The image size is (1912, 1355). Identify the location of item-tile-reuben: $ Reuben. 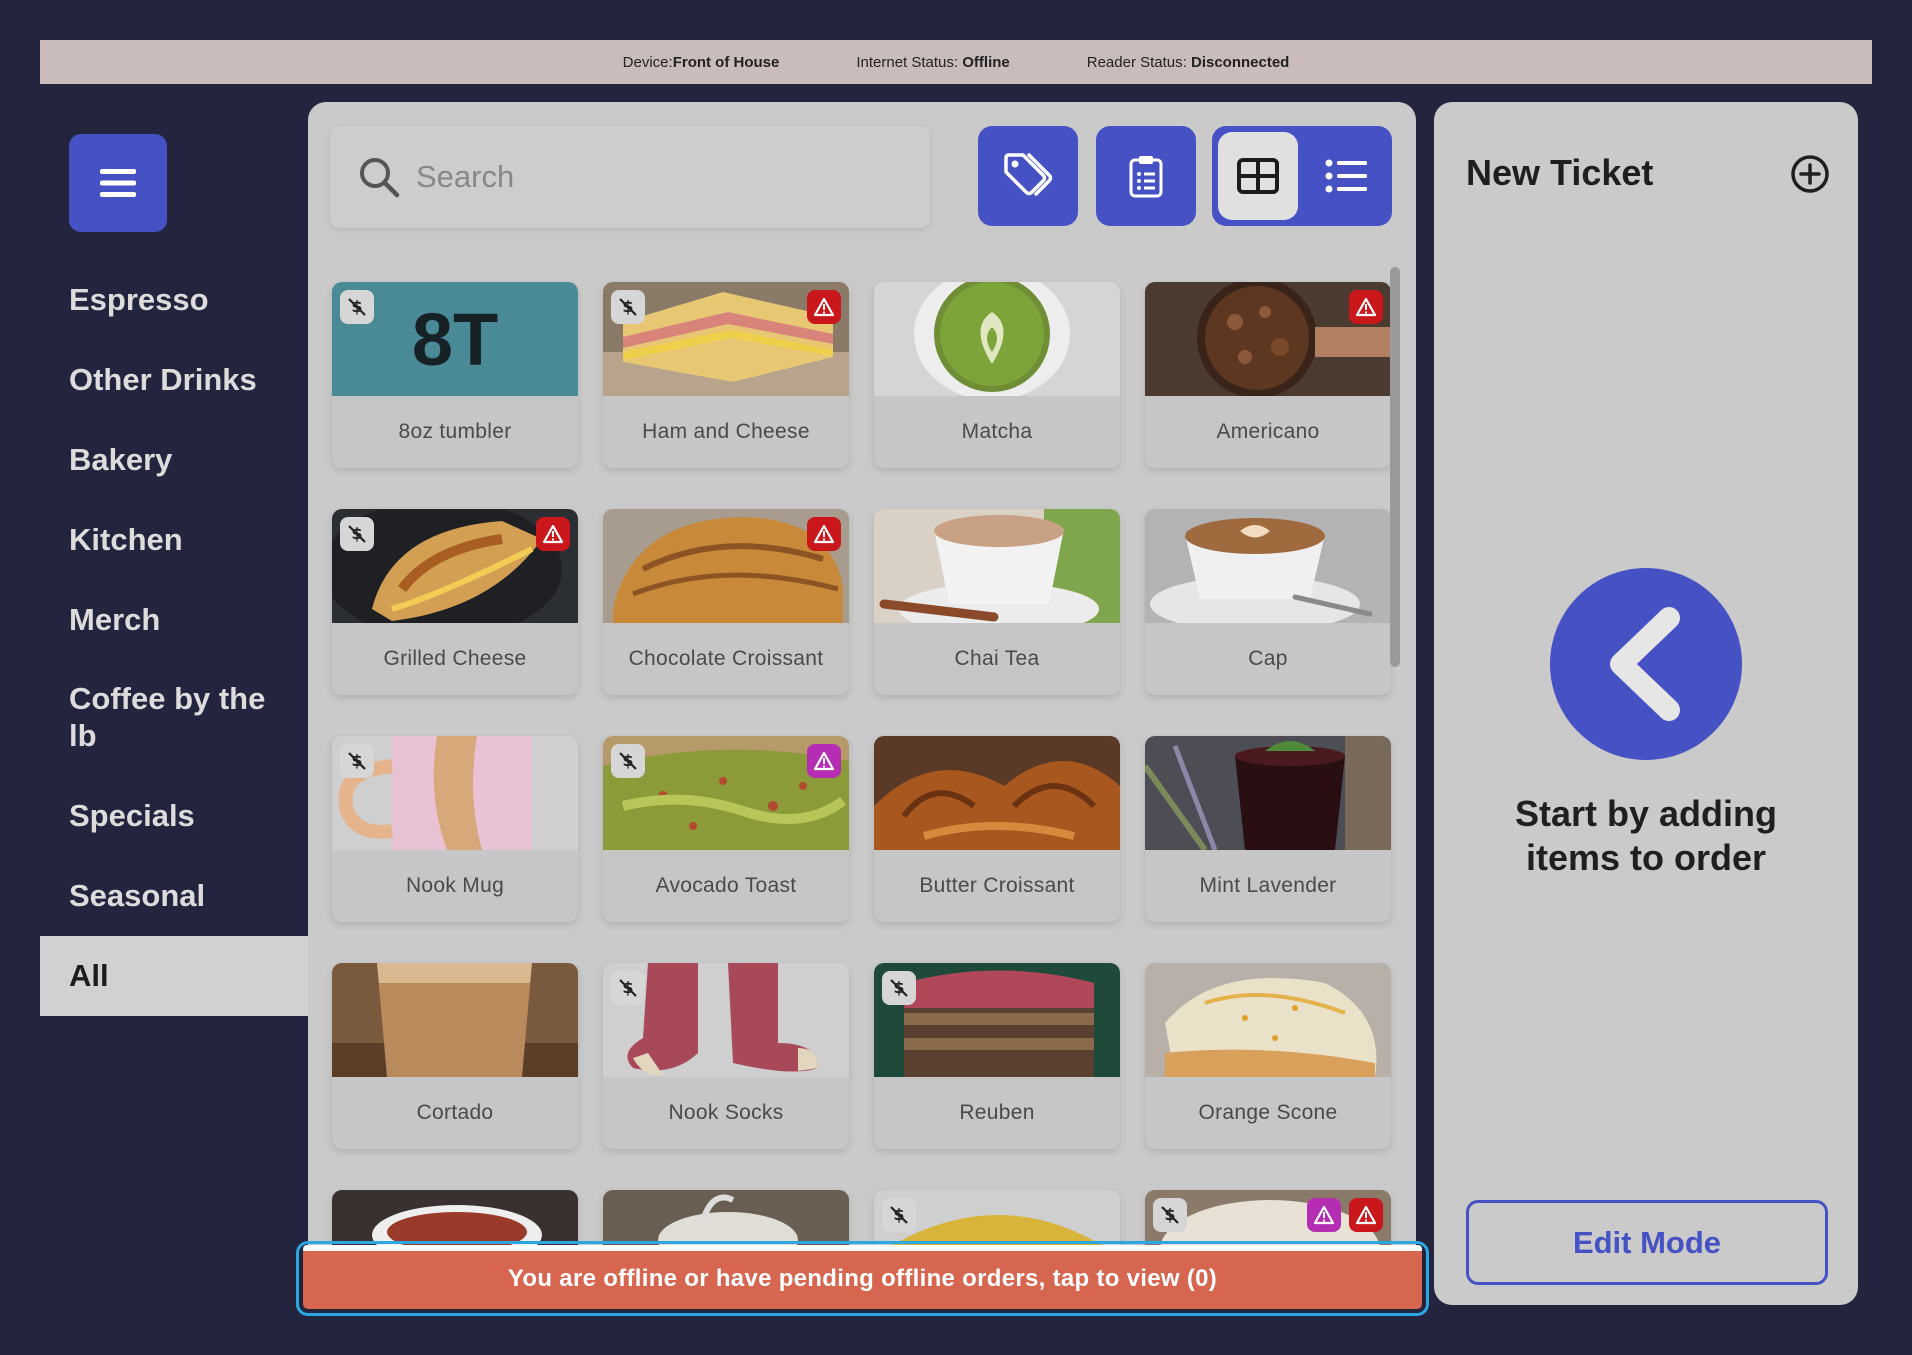
(997, 1056).